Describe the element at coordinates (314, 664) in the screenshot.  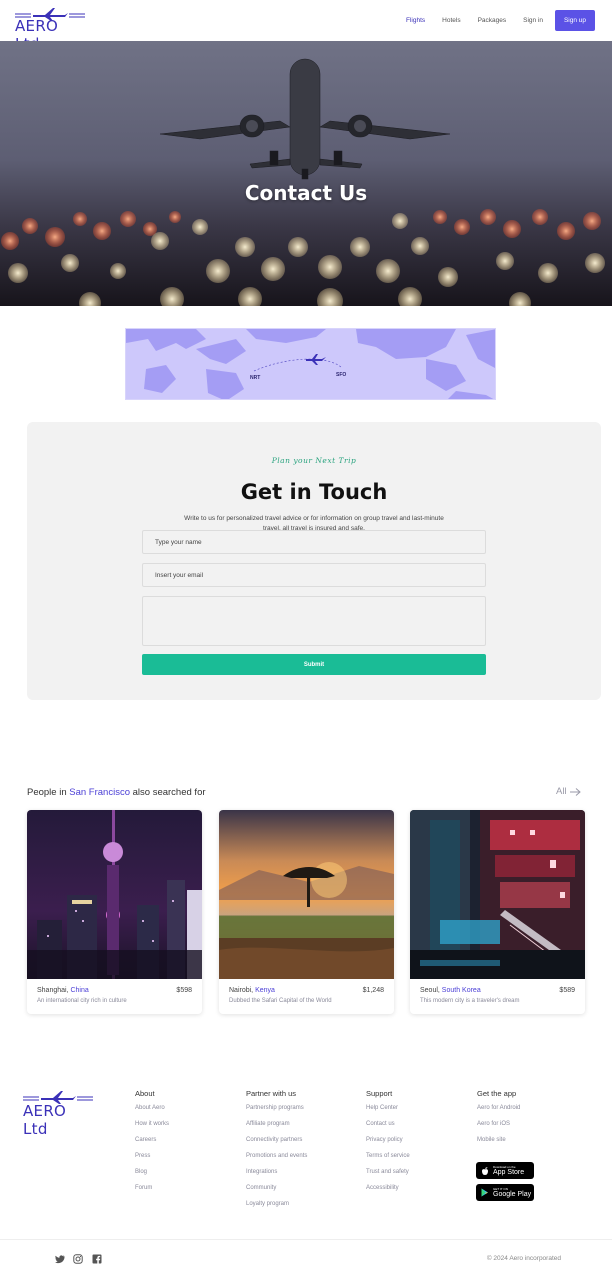
I see `submit-button: Submit` at that location.